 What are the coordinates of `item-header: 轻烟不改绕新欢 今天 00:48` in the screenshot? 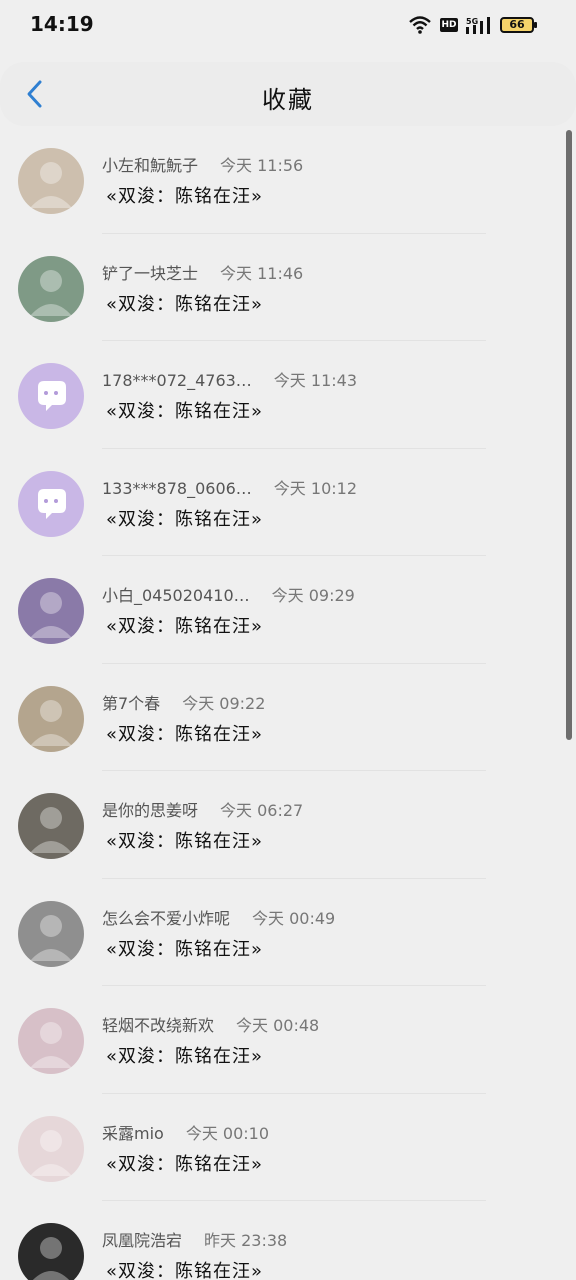 It's located at (210, 1024).